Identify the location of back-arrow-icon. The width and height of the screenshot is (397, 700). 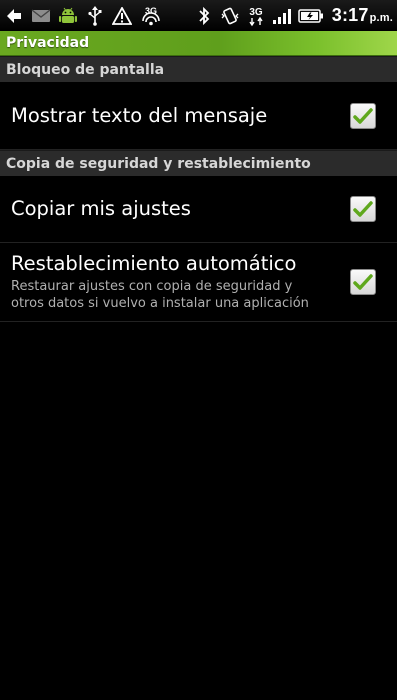
(14, 16).